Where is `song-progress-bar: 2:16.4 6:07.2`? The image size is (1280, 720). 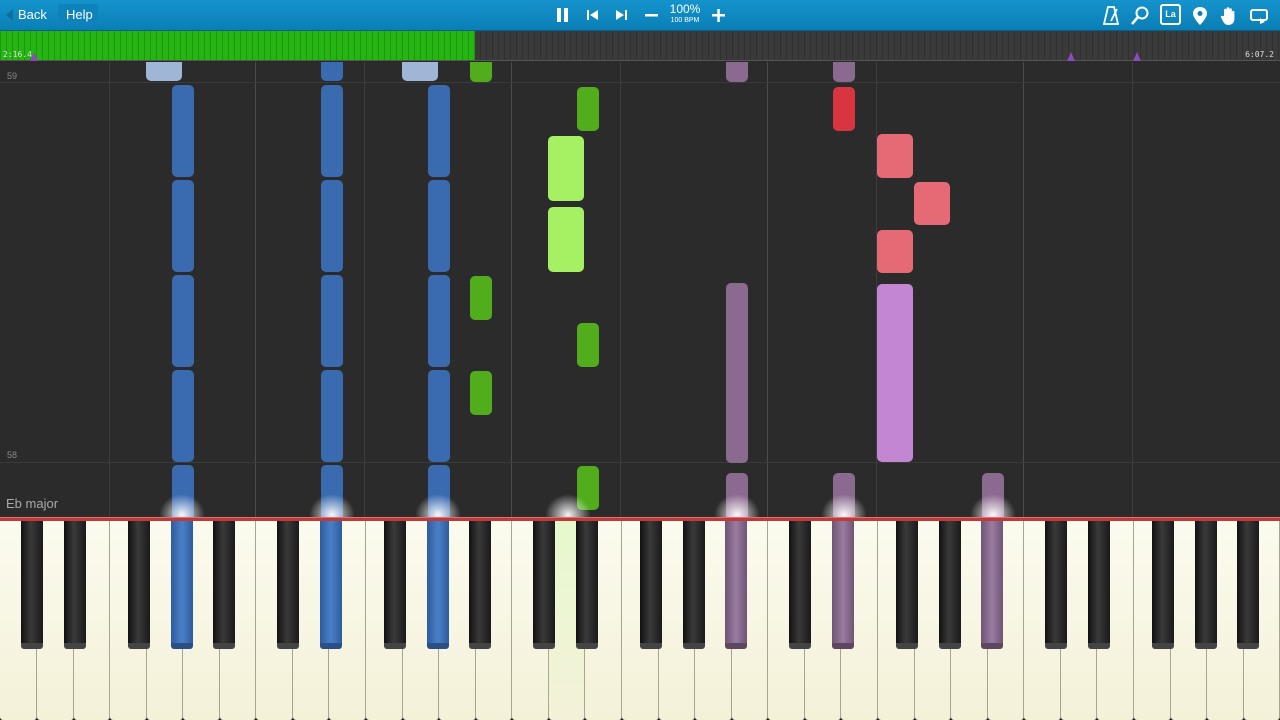
song-progress-bar: 2:16.4 6:07.2 is located at coordinates (640, 46).